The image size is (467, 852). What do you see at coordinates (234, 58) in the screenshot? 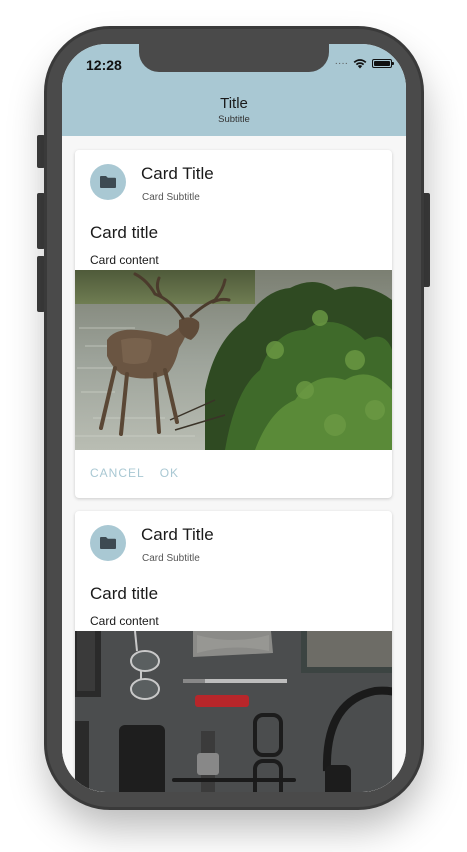
I see `notch` at bounding box center [234, 58].